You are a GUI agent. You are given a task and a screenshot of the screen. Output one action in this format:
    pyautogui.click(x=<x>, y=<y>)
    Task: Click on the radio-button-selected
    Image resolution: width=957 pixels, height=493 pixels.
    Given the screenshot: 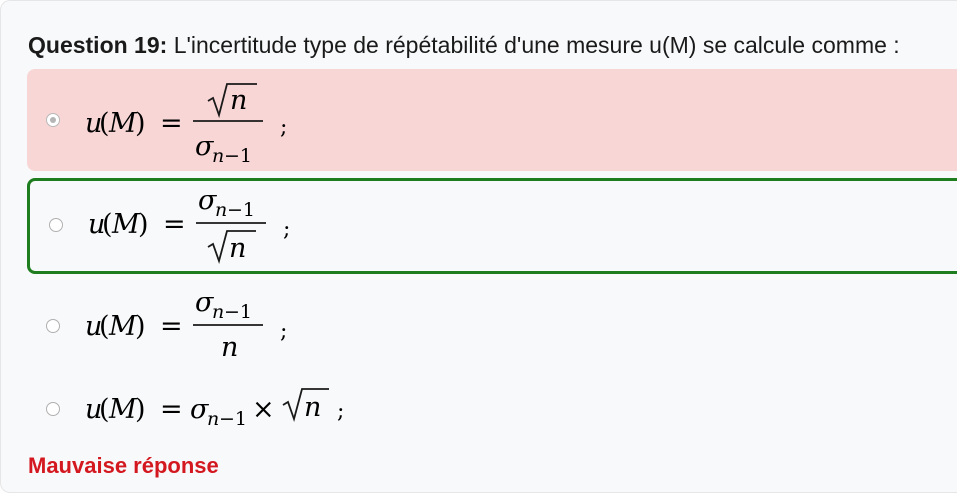 What is the action you would take?
    pyautogui.click(x=53, y=120)
    